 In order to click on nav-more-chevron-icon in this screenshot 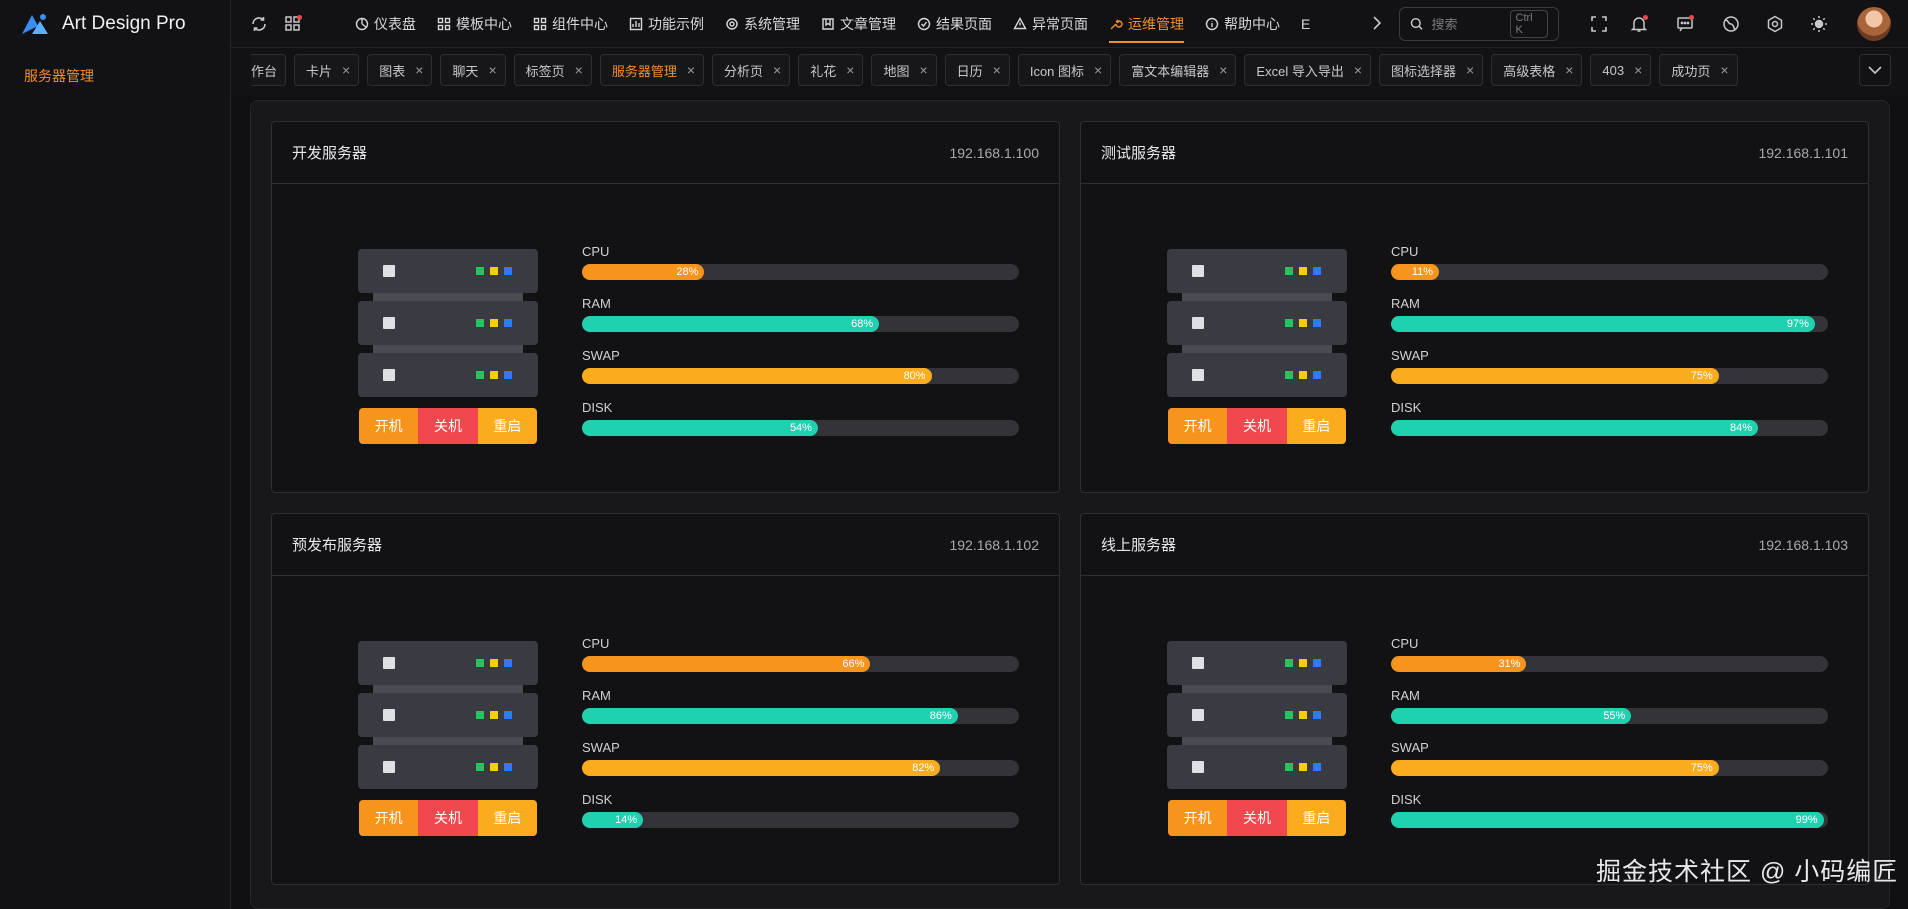, I will do `click(1377, 24)`.